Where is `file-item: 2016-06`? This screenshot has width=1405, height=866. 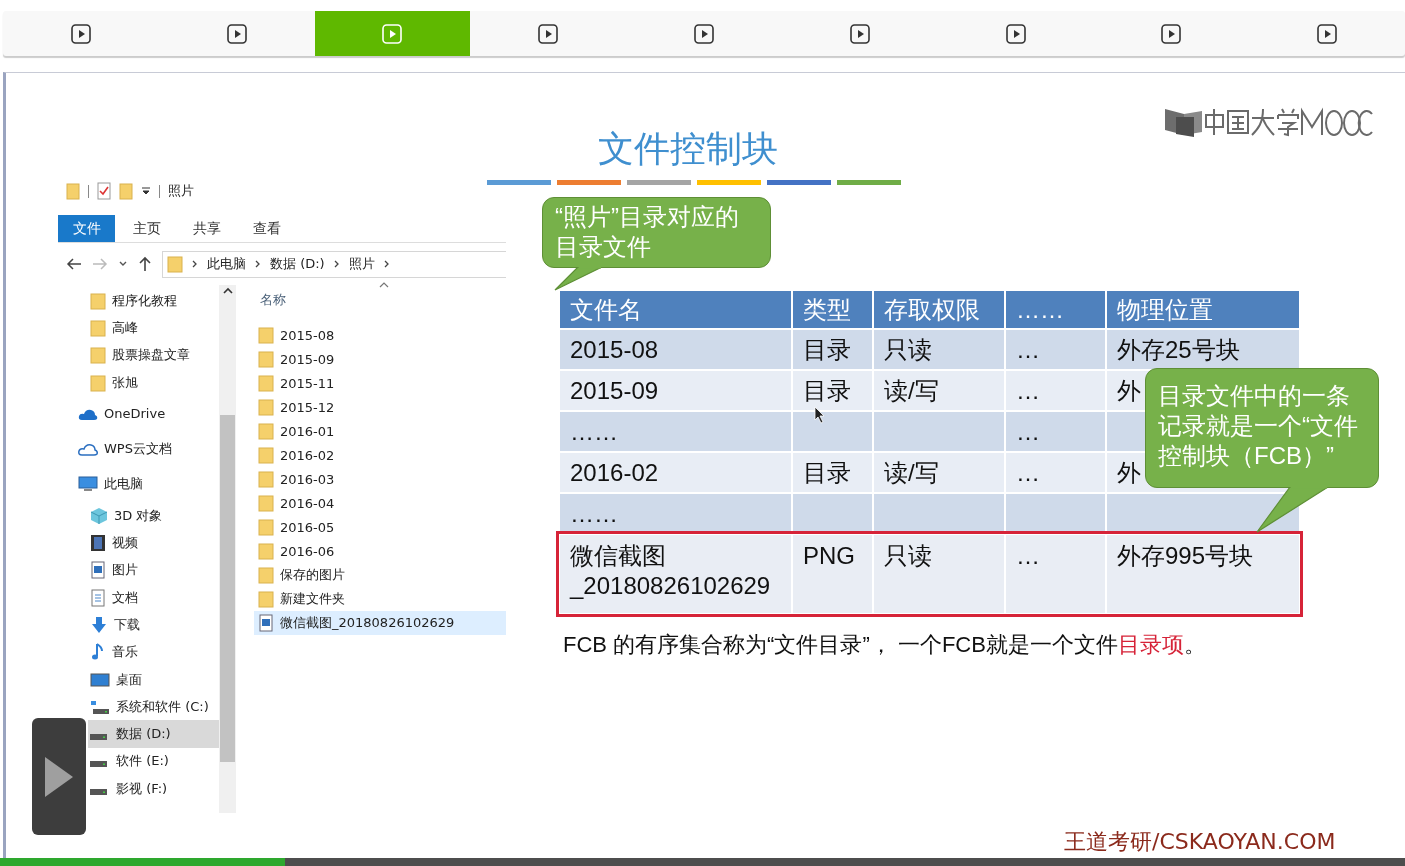
file-item: 2016-06 is located at coordinates (380, 551).